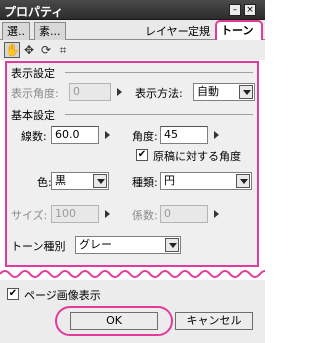 The image size is (320, 343). Describe the element at coordinates (12, 50) in the screenshot. I see `hand-icon: ✋` at that location.